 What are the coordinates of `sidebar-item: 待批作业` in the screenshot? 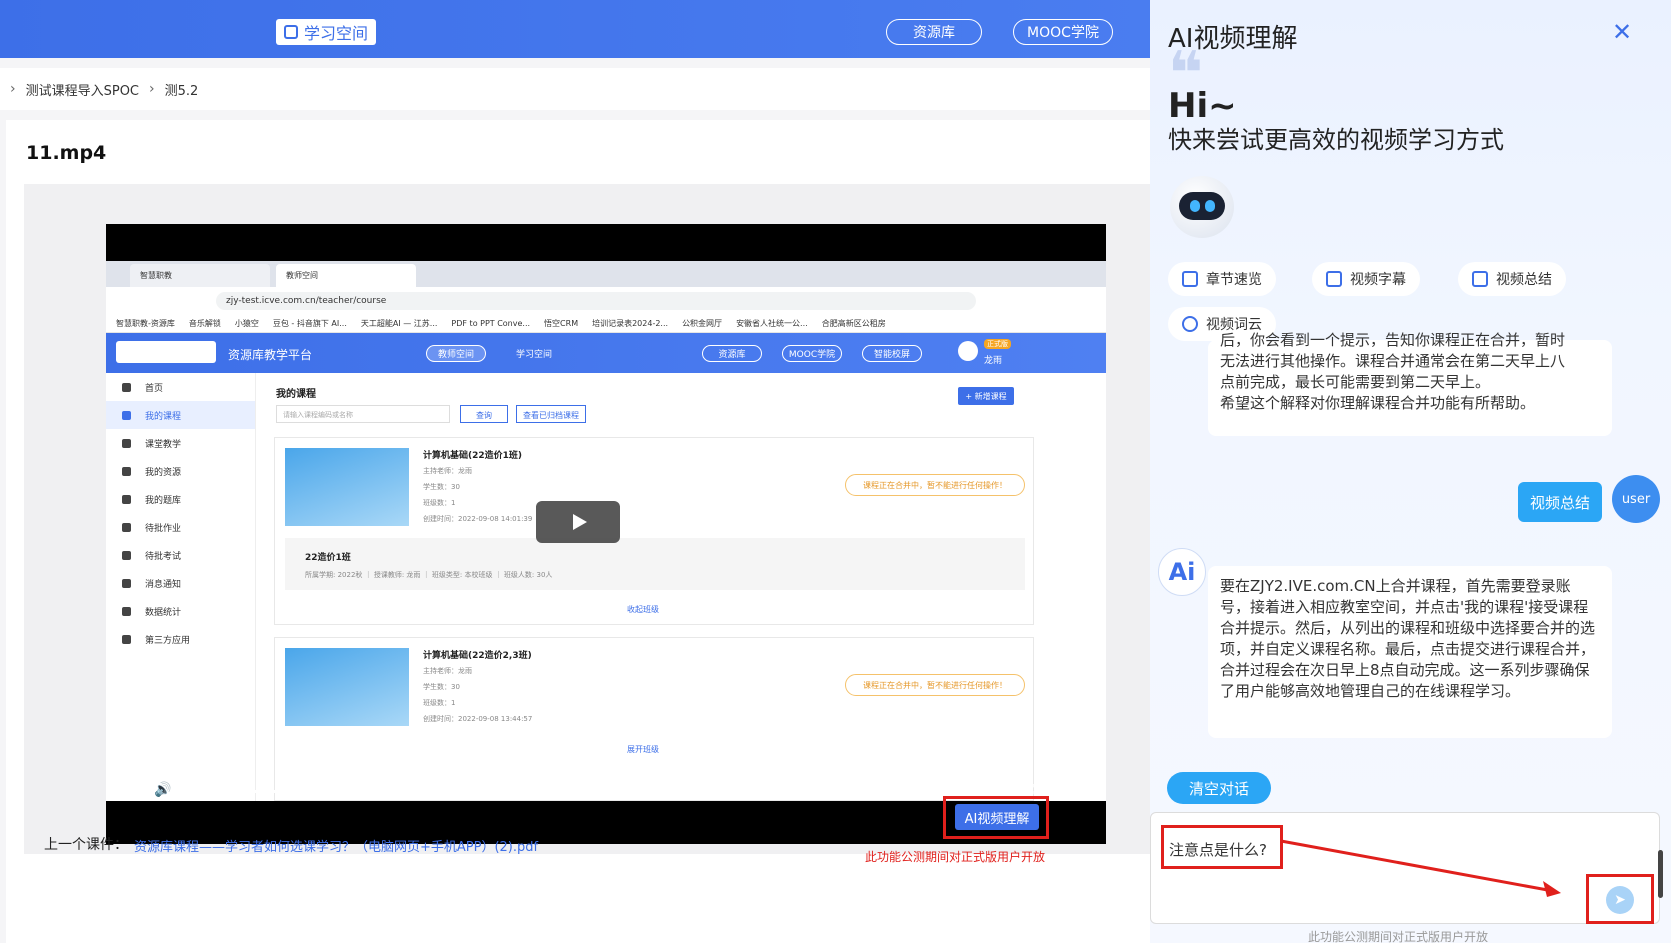 It's located at (180, 527).